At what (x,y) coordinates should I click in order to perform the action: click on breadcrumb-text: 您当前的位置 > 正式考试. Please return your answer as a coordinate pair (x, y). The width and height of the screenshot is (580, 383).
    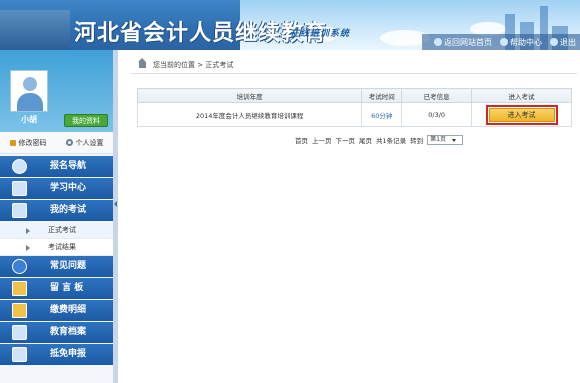
    Looking at the image, I should click on (193, 65).